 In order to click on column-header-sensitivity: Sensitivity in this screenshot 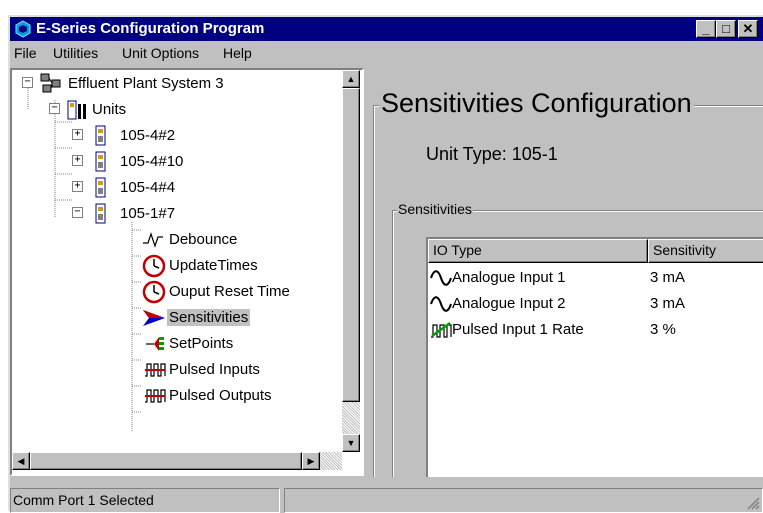, I will do `click(705, 251)`.